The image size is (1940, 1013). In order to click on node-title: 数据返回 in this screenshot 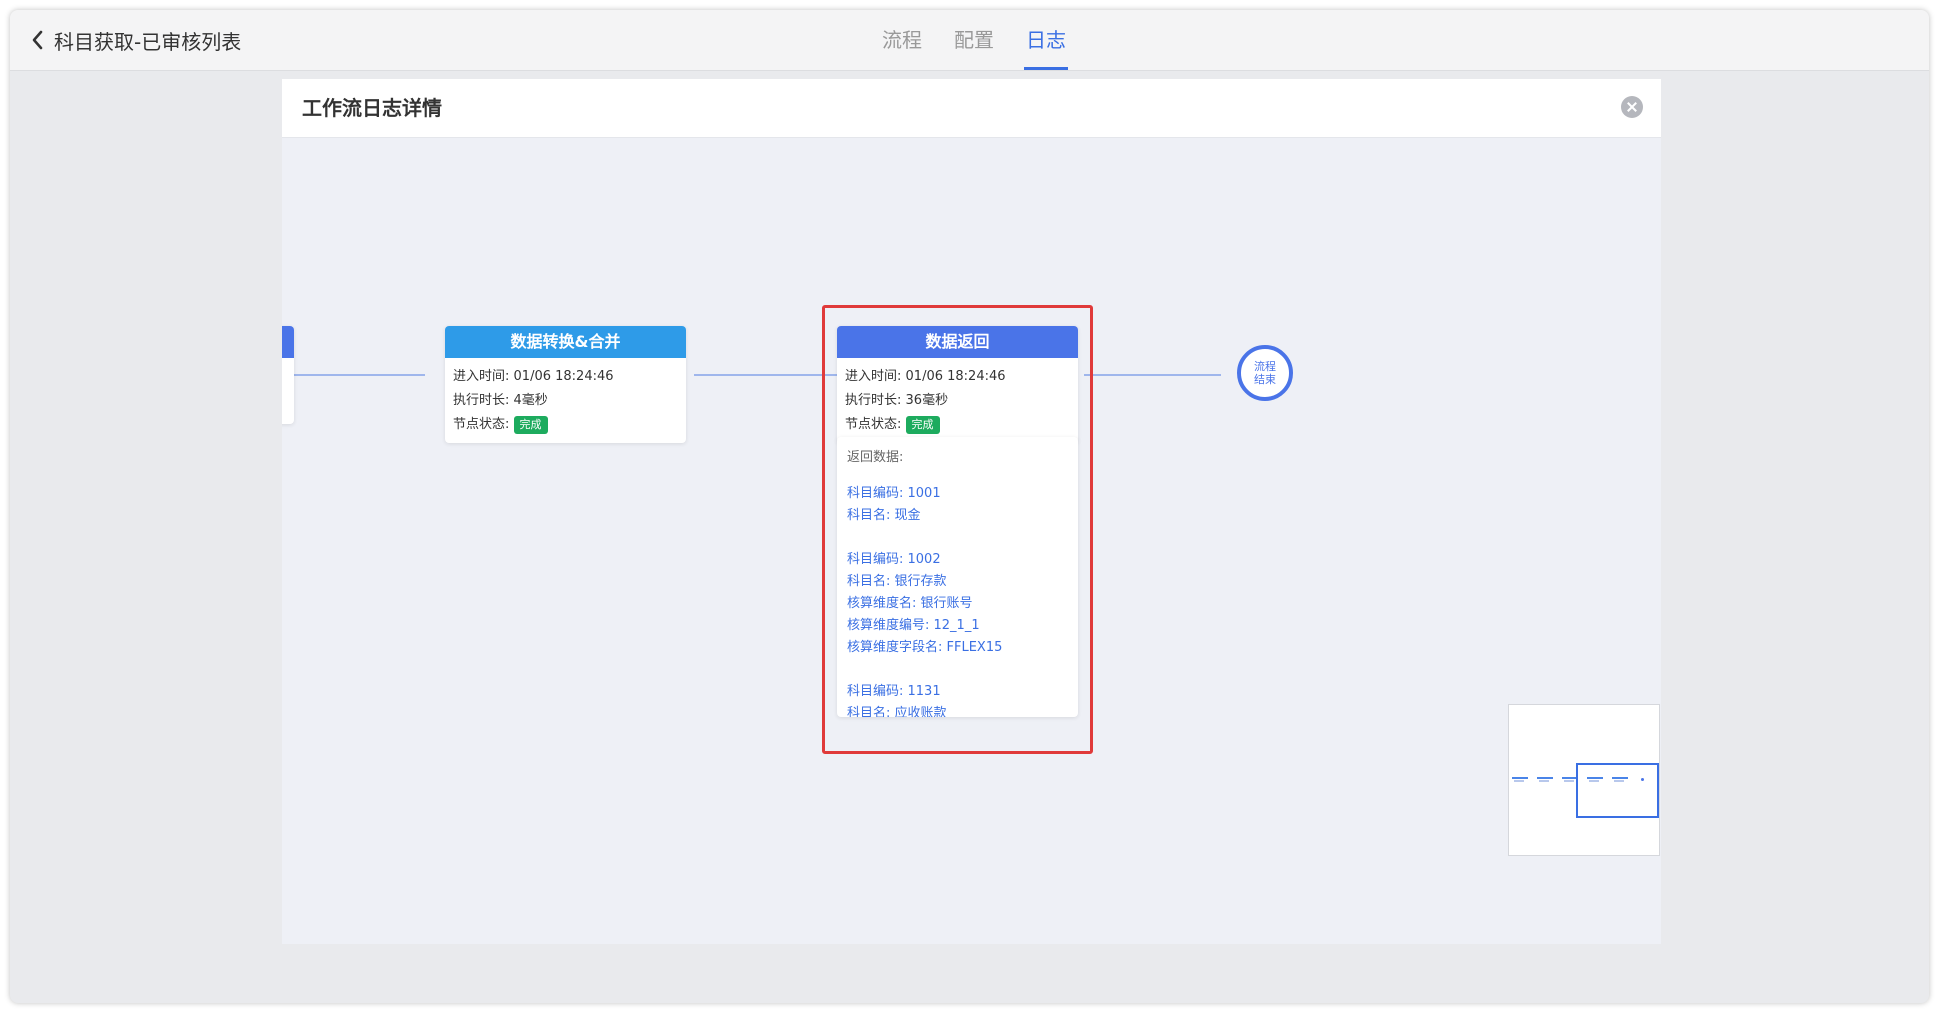, I will do `click(957, 342)`.